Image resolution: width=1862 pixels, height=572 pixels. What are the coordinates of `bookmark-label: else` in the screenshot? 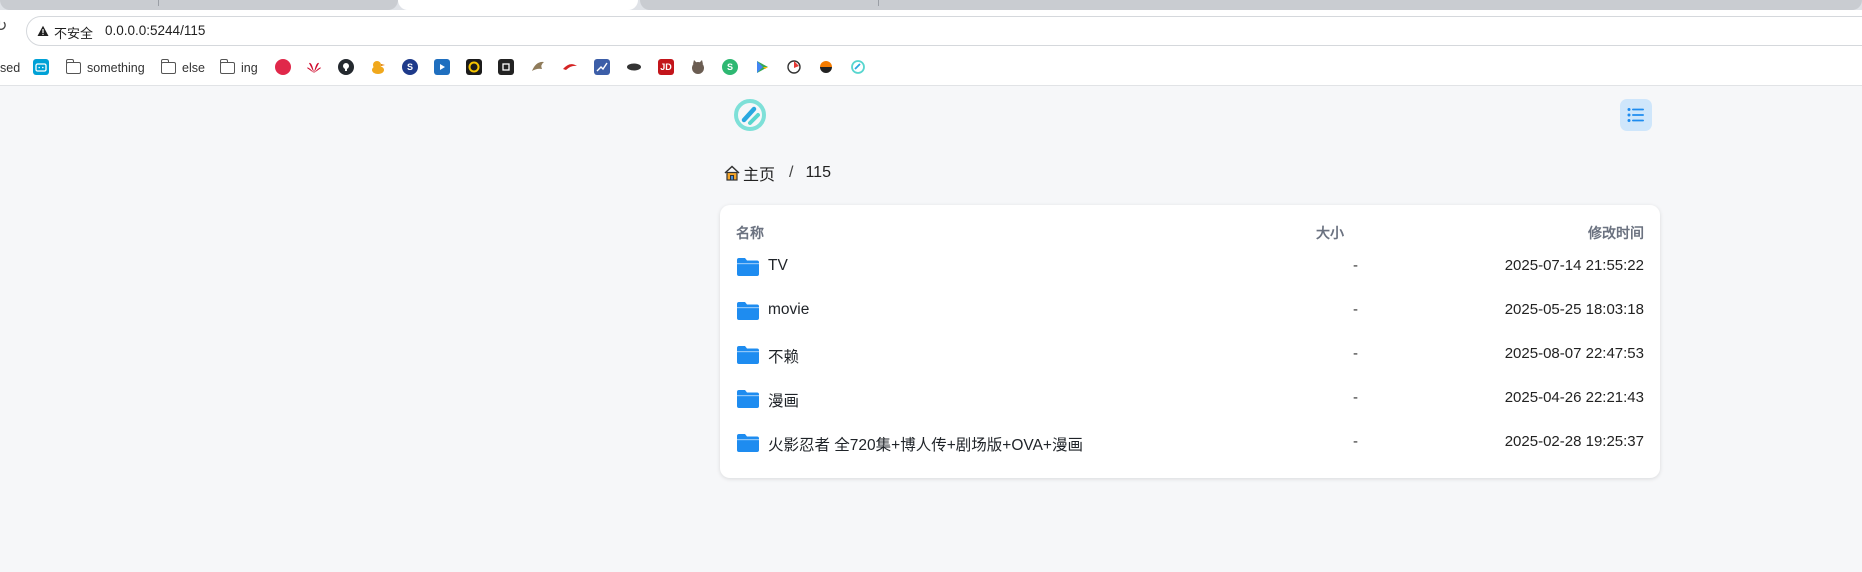 It's located at (193, 68).